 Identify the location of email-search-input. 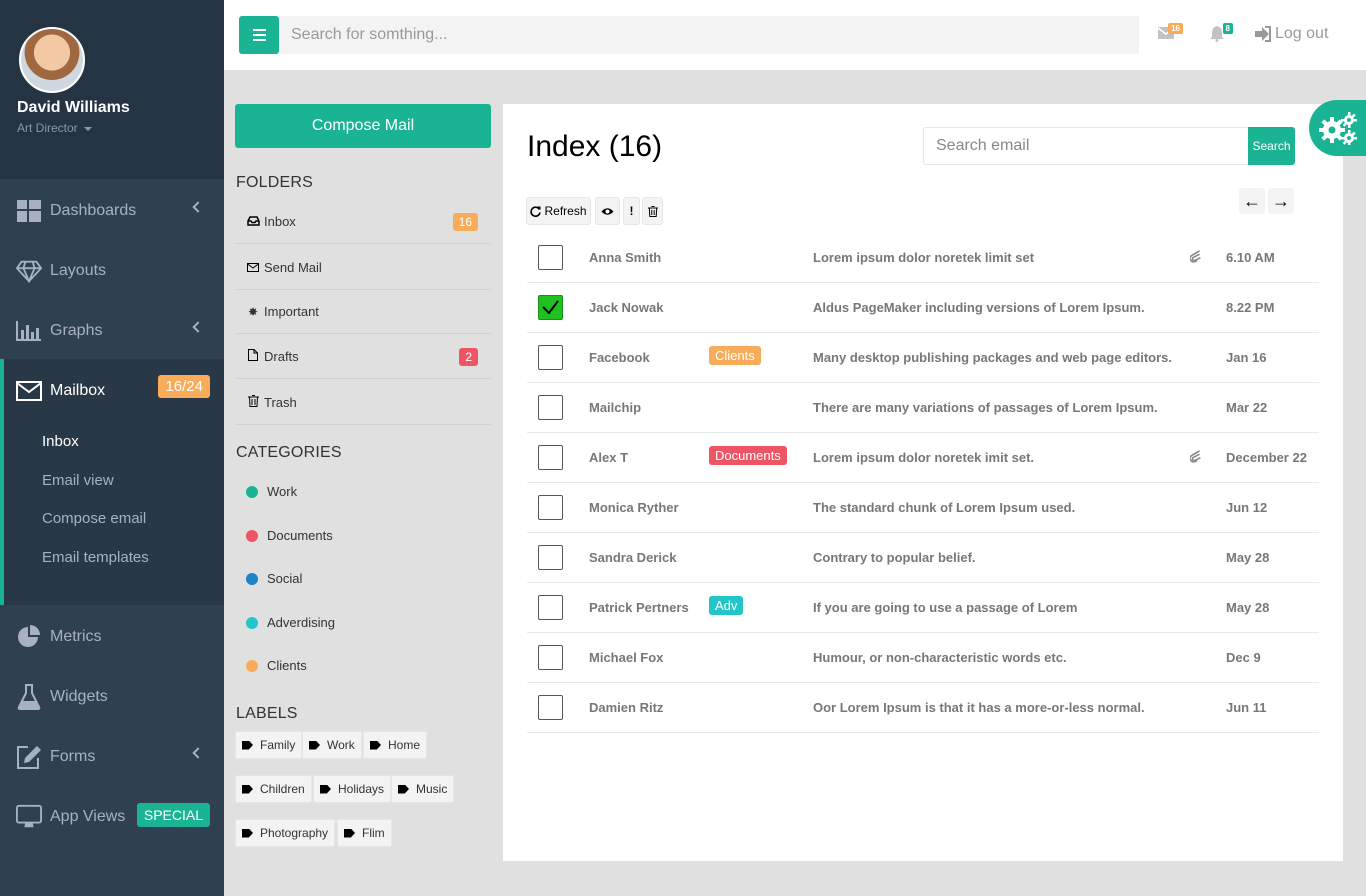
(1086, 146).